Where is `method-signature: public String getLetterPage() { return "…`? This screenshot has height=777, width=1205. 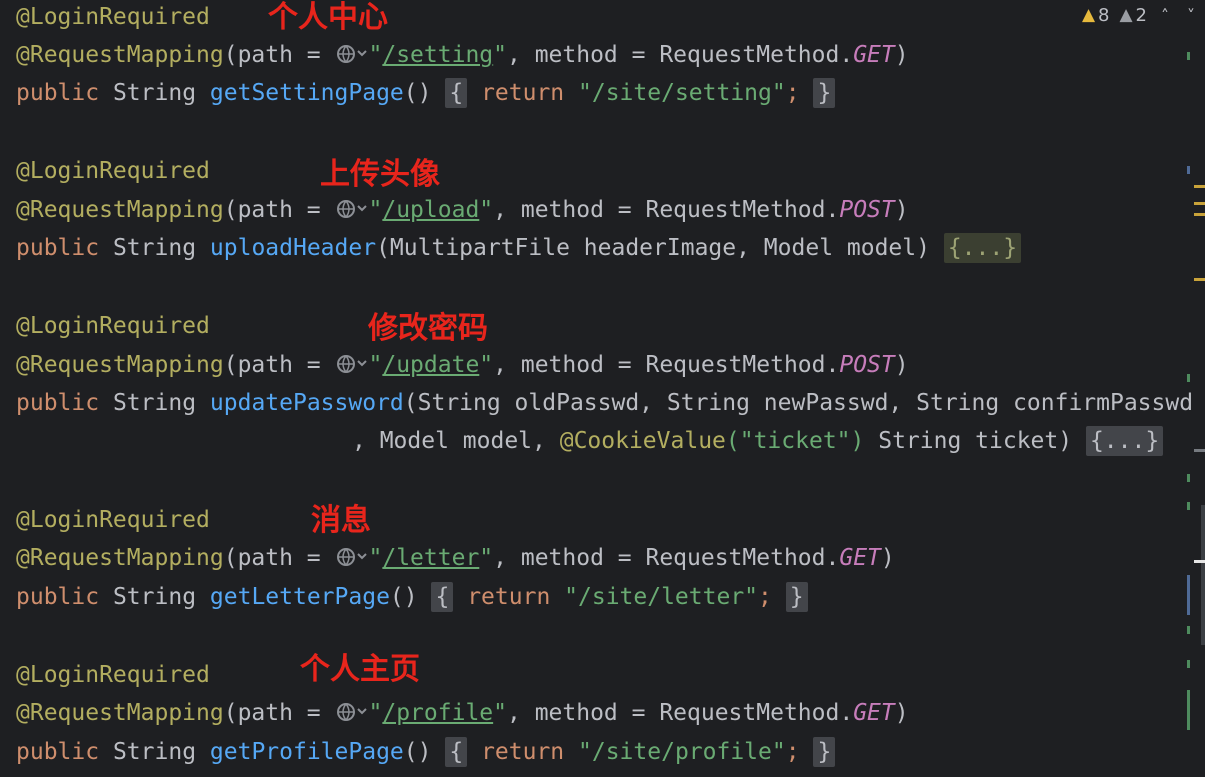
method-signature: public String getLetterPage() { return "… is located at coordinates (412, 597).